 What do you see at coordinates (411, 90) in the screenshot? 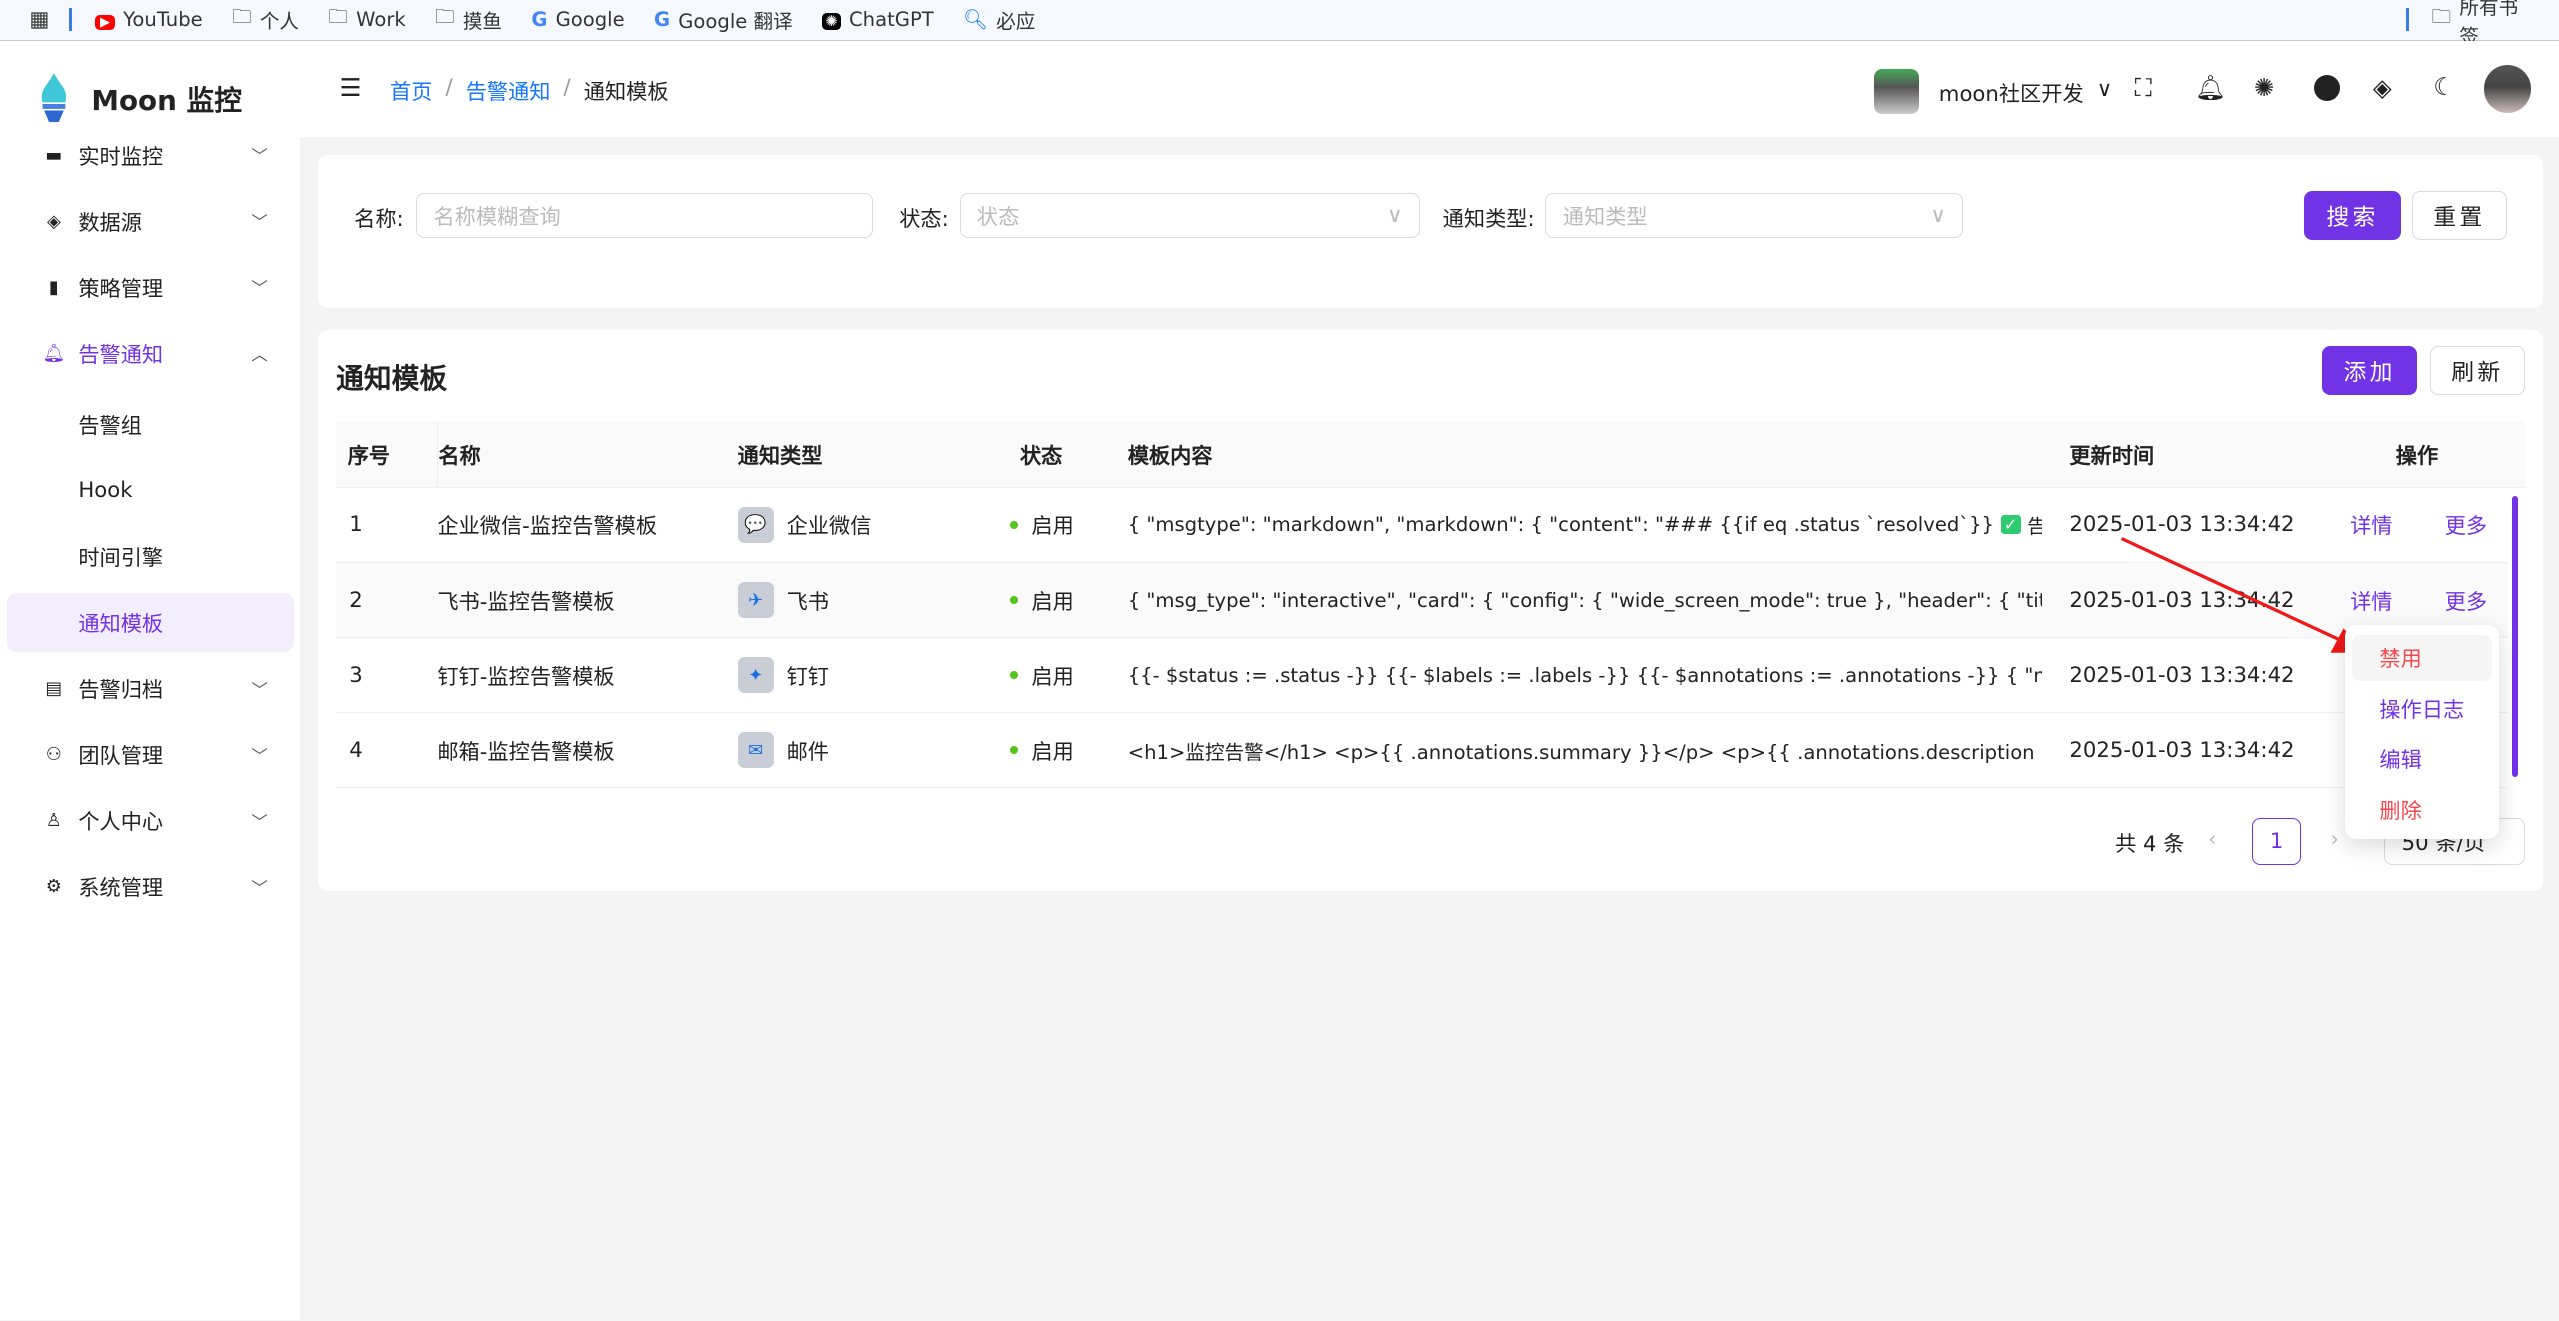
I see `breadcrumb-home: 首页` at bounding box center [411, 90].